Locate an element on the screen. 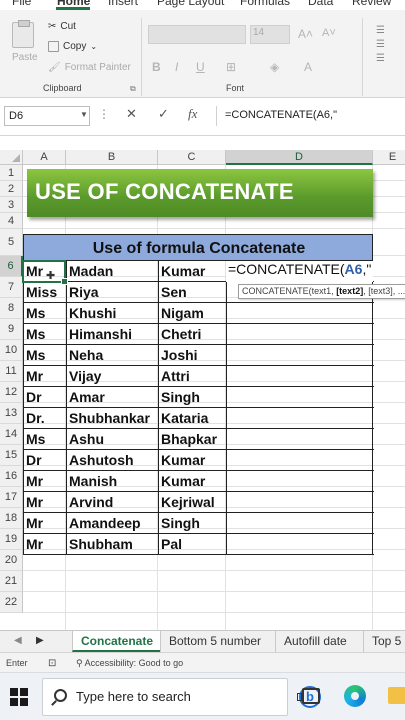  cell-d6-editing: =CONCATENATE(A6," is located at coordinates (299, 271).